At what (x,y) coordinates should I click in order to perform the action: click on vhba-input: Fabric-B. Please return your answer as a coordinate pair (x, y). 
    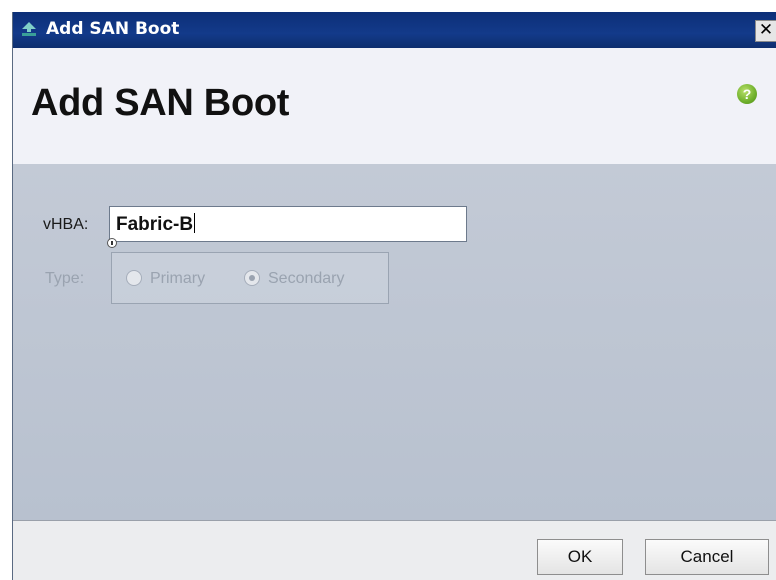
    Looking at the image, I should click on (288, 224).